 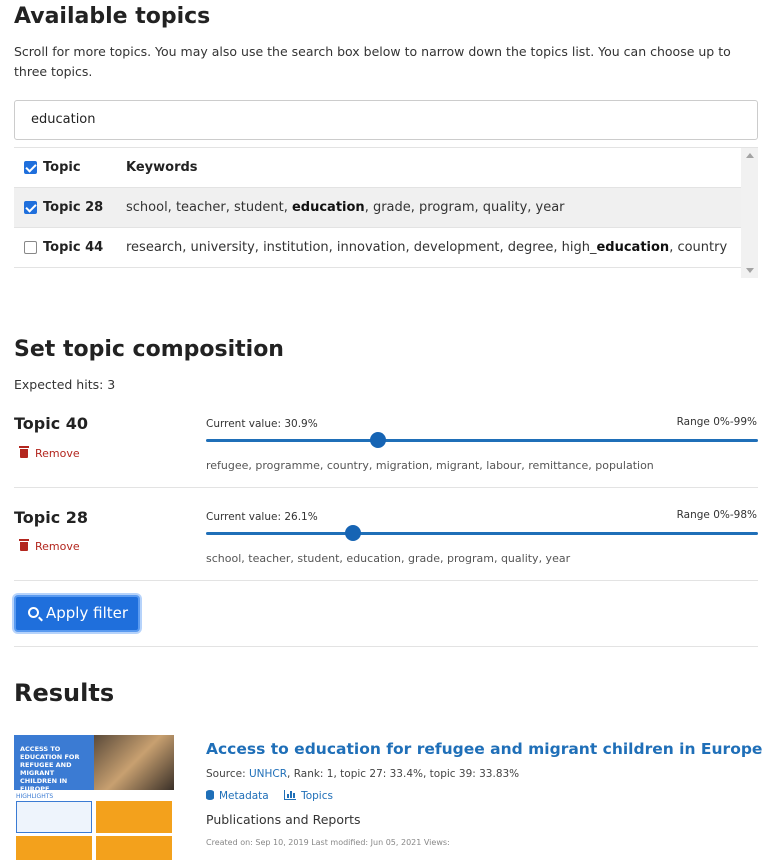 What do you see at coordinates (210, 795) in the screenshot?
I see `database-icon` at bounding box center [210, 795].